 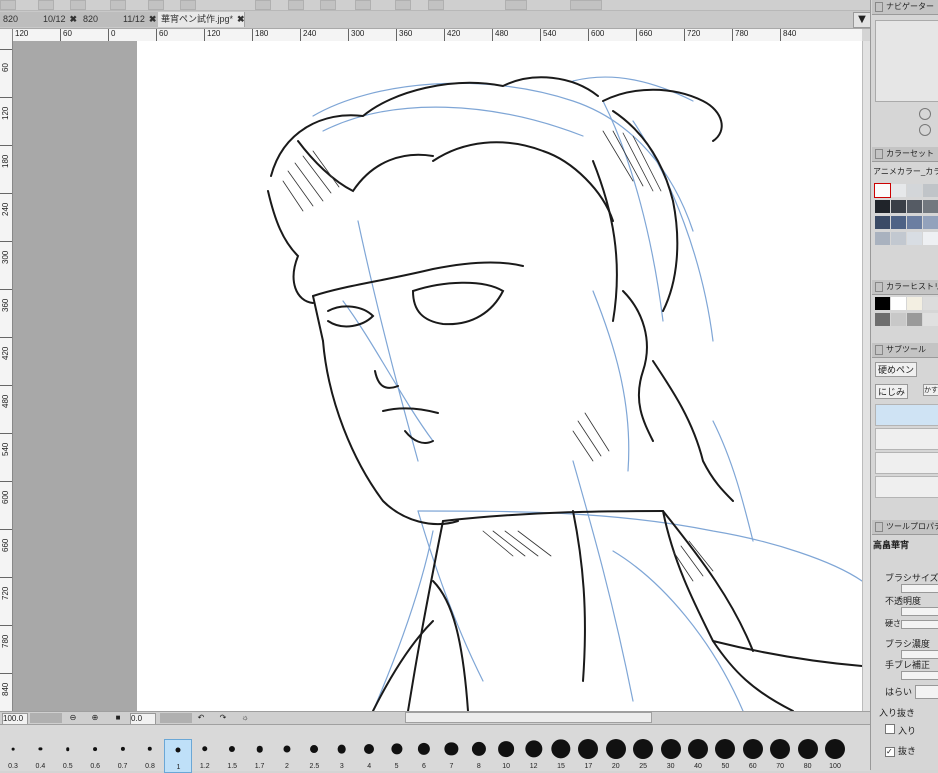 I want to click on zoom-out-icon: ⊖, so click(x=73, y=718).